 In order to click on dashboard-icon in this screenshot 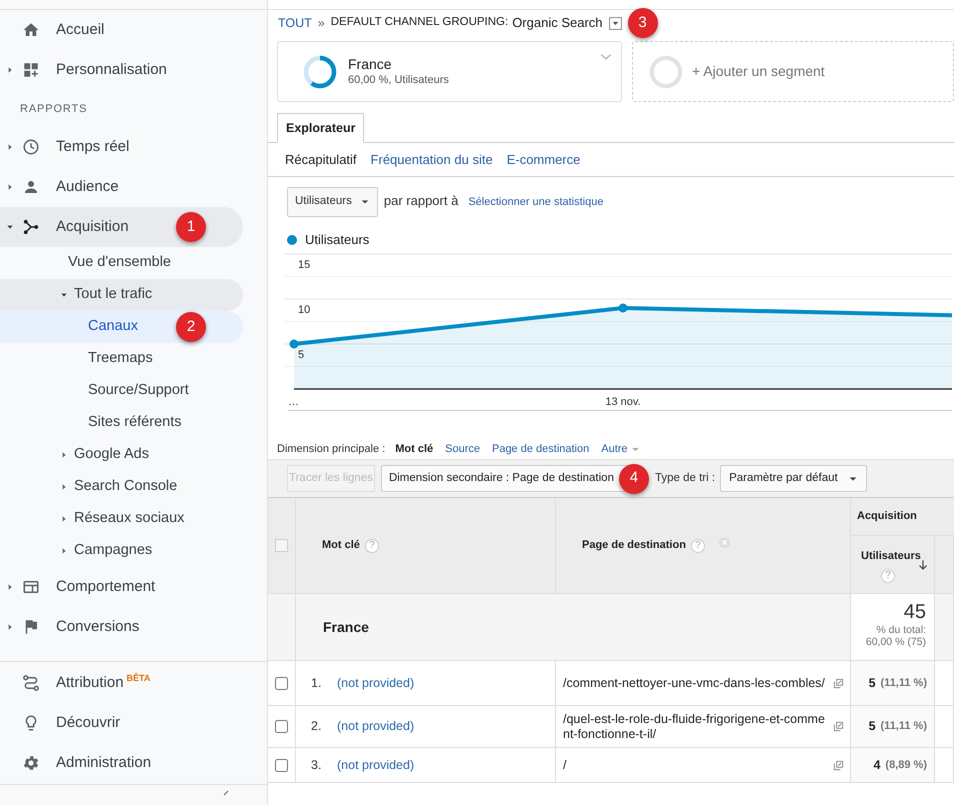, I will do `click(31, 70)`.